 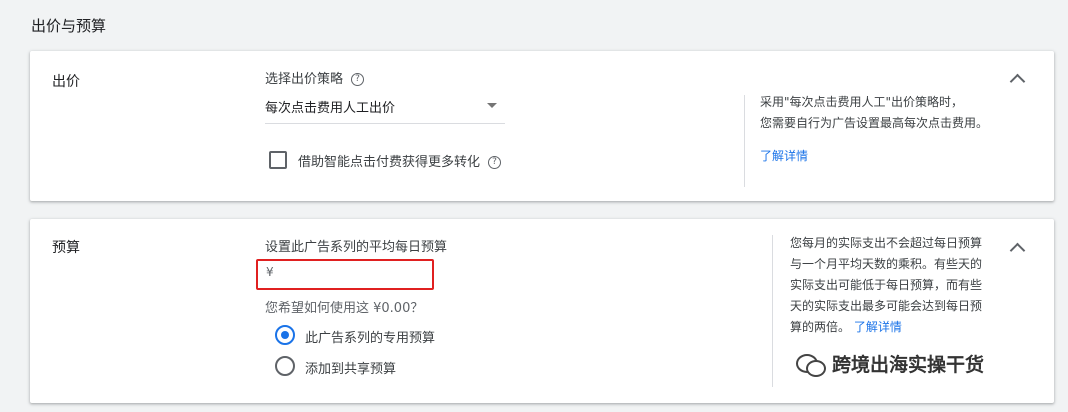 What do you see at coordinates (811, 364) in the screenshot?
I see `wechat-logo-icon` at bounding box center [811, 364].